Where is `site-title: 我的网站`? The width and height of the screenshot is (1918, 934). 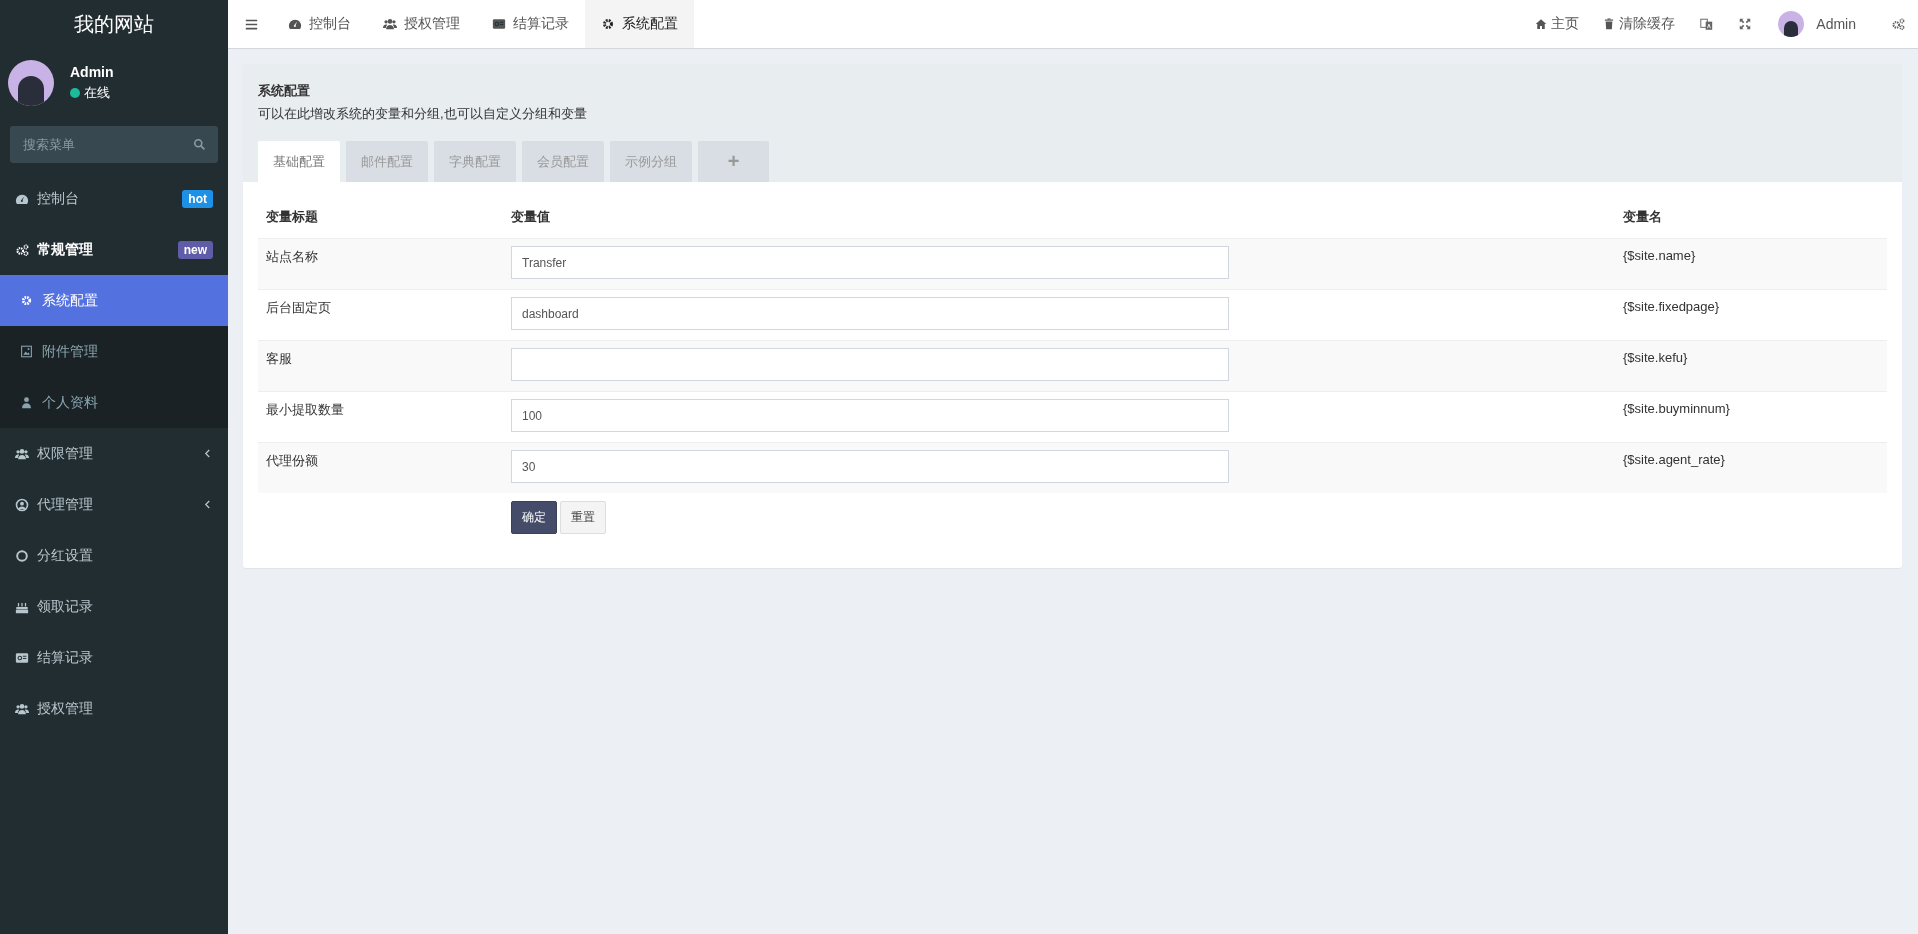 site-title: 我的网站 is located at coordinates (114, 24).